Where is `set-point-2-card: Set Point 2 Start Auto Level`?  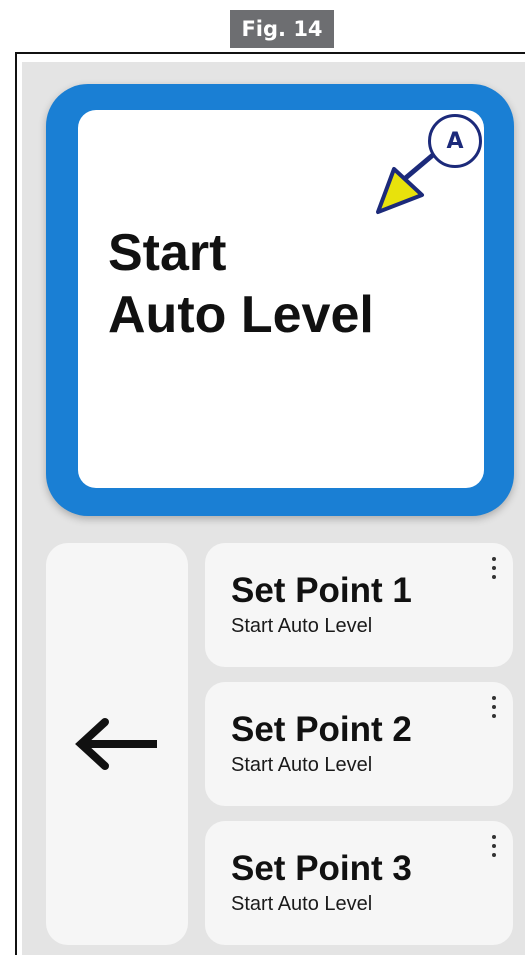 set-point-2-card: Set Point 2 Start Auto Level is located at coordinates (359, 744).